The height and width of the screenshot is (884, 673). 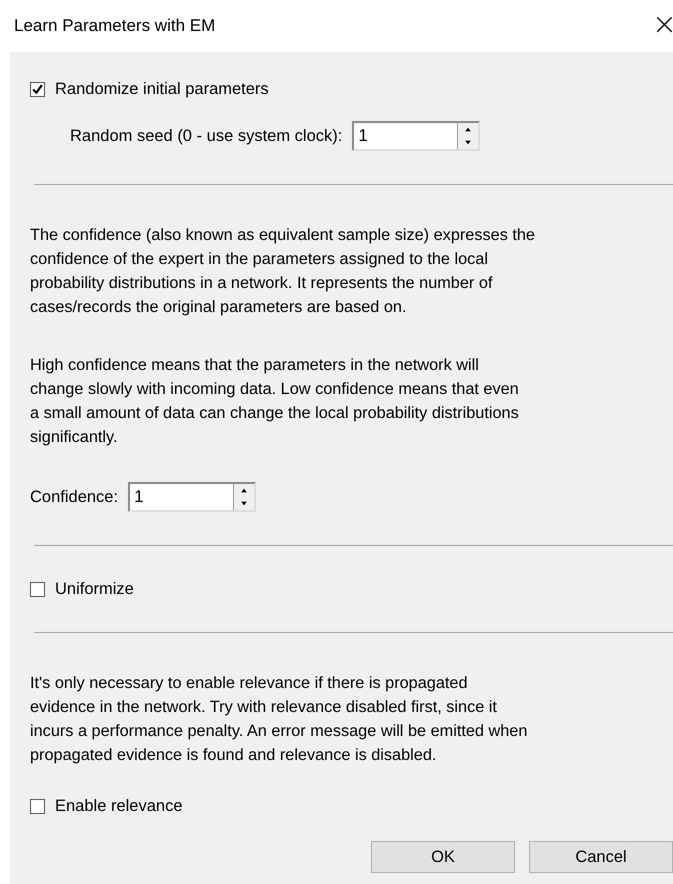 I want to click on check-icon, so click(x=37, y=89).